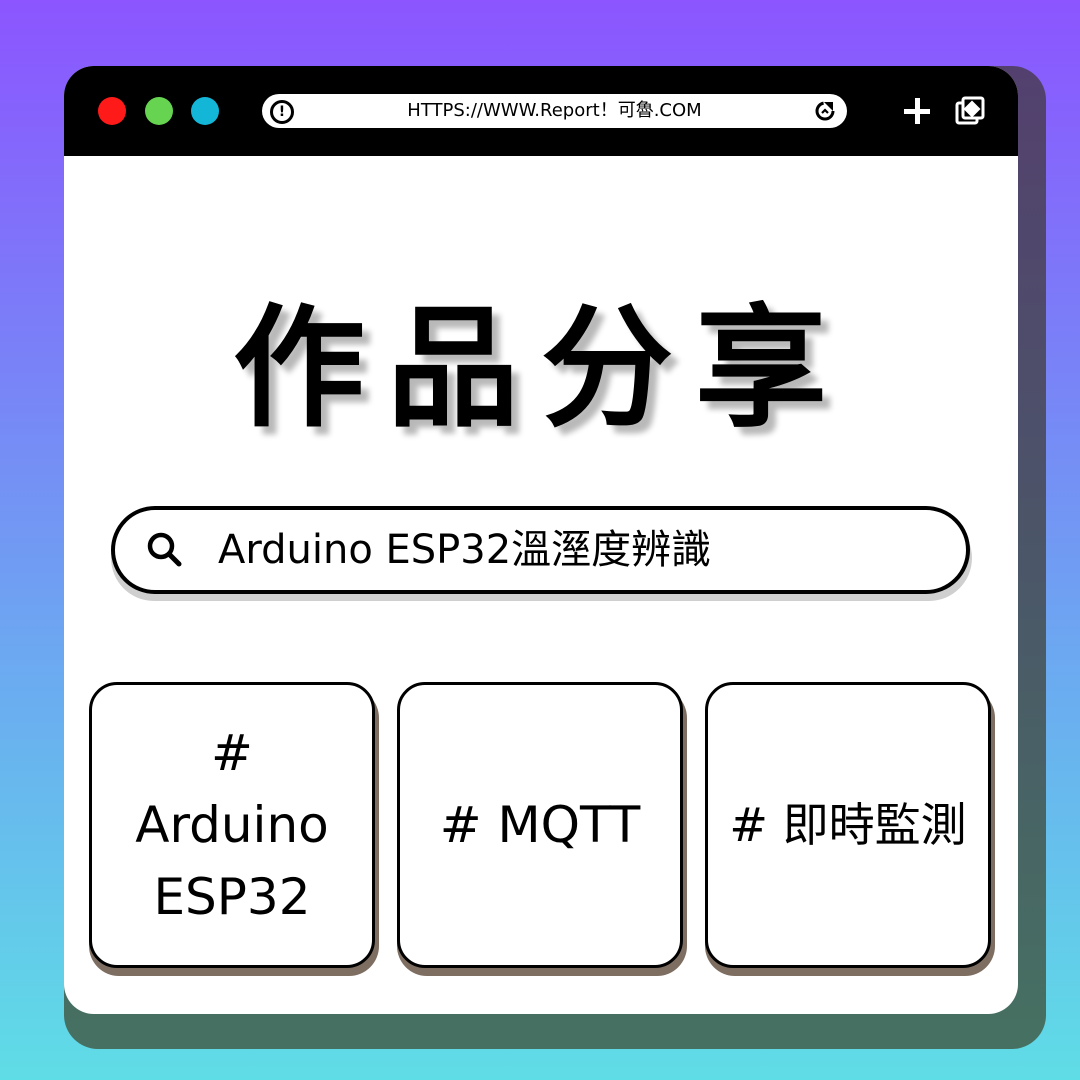  What do you see at coordinates (917, 111) in the screenshot?
I see `new-tab-plus-icon` at bounding box center [917, 111].